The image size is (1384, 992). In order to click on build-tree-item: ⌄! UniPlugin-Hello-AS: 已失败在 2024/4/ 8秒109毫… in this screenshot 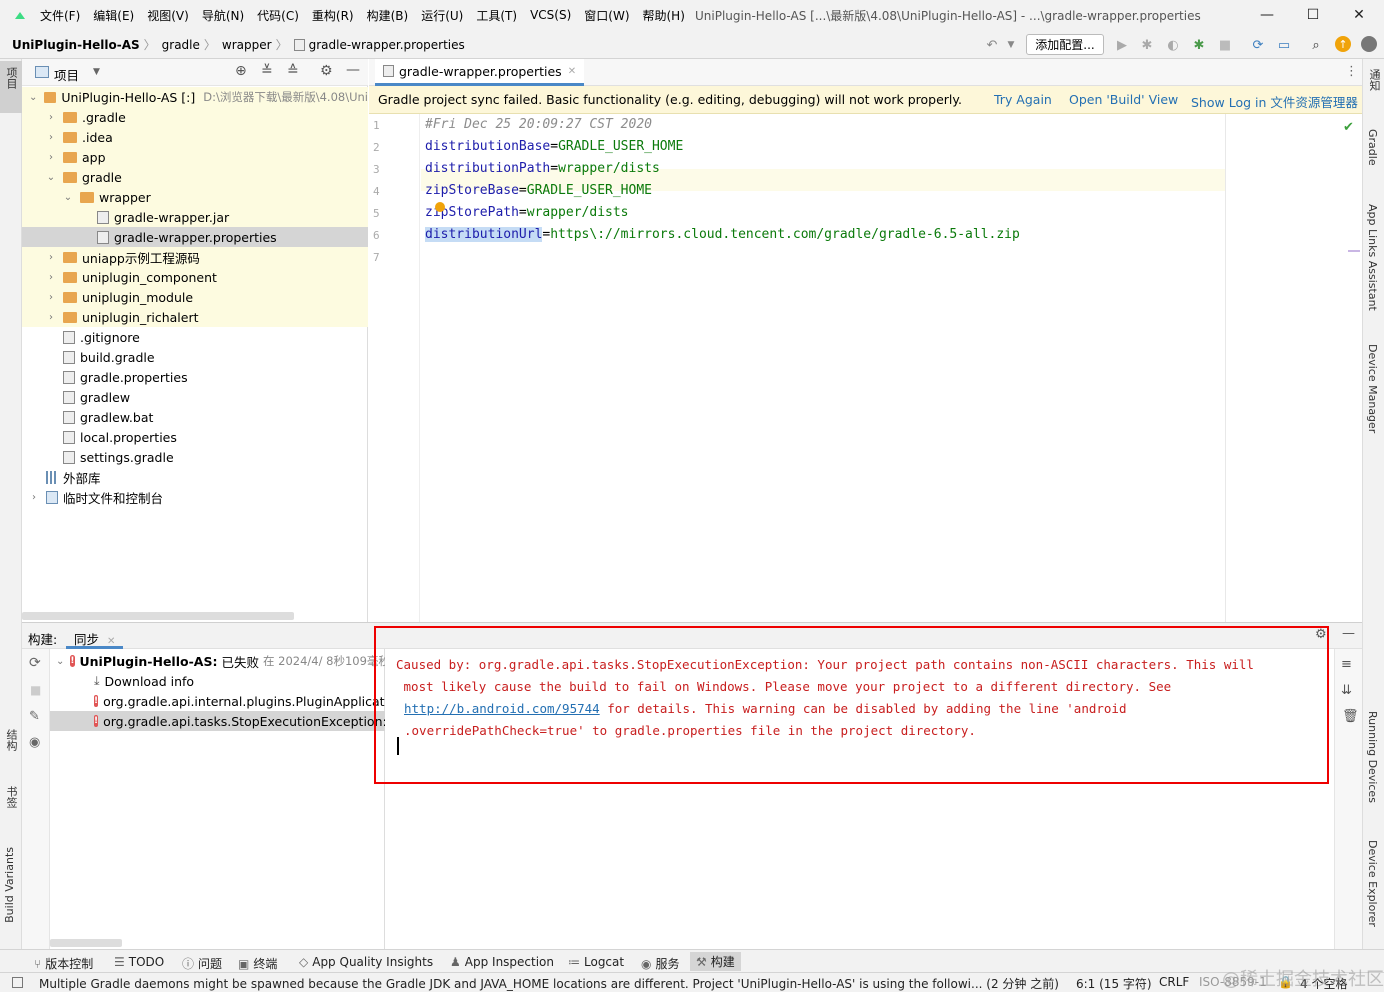, I will do `click(217, 661)`.